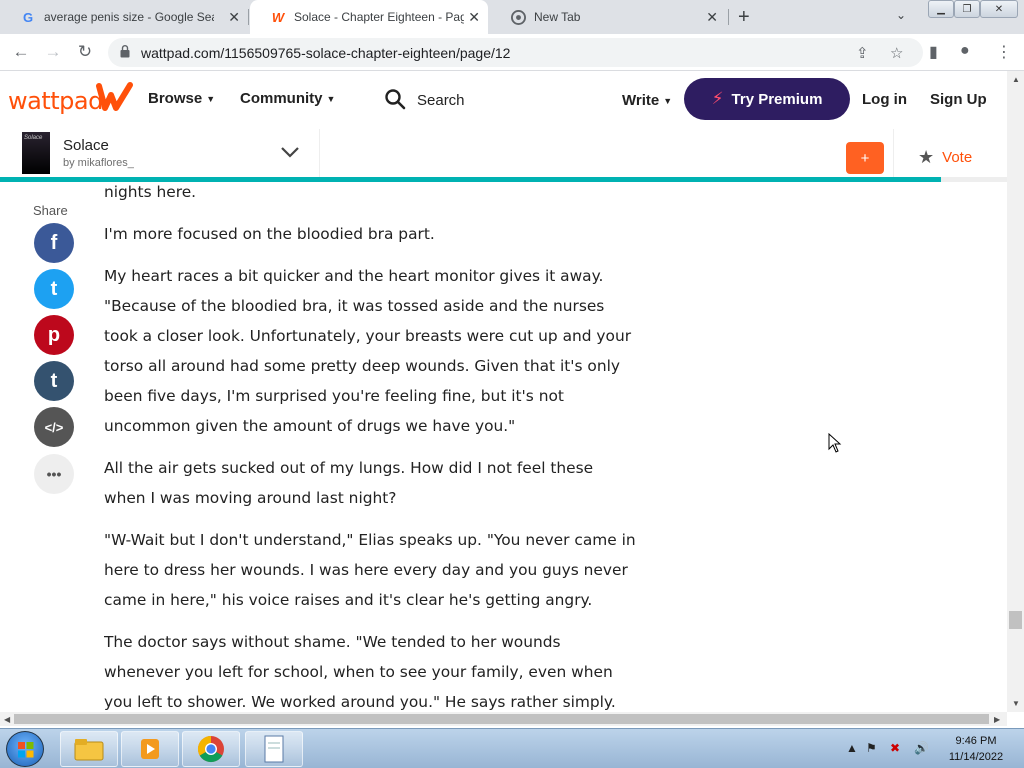  What do you see at coordinates (976, 741) in the screenshot?
I see `clock-time: 9:46 PM` at bounding box center [976, 741].